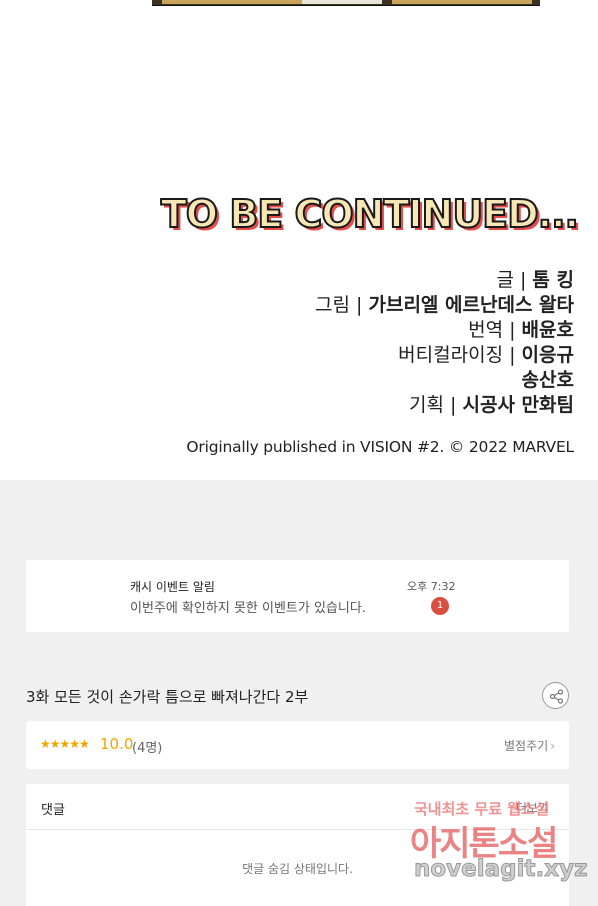 The image size is (598, 906). What do you see at coordinates (491, 405) in the screenshot?
I see `credit-row: 기획 | 시공사 만화팀` at bounding box center [491, 405].